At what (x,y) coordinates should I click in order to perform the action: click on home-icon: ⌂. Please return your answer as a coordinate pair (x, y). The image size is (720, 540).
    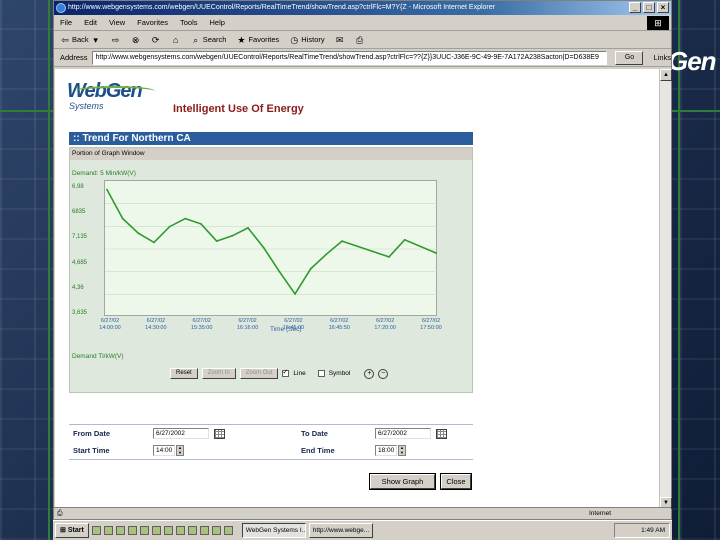
    Looking at the image, I should click on (176, 40).